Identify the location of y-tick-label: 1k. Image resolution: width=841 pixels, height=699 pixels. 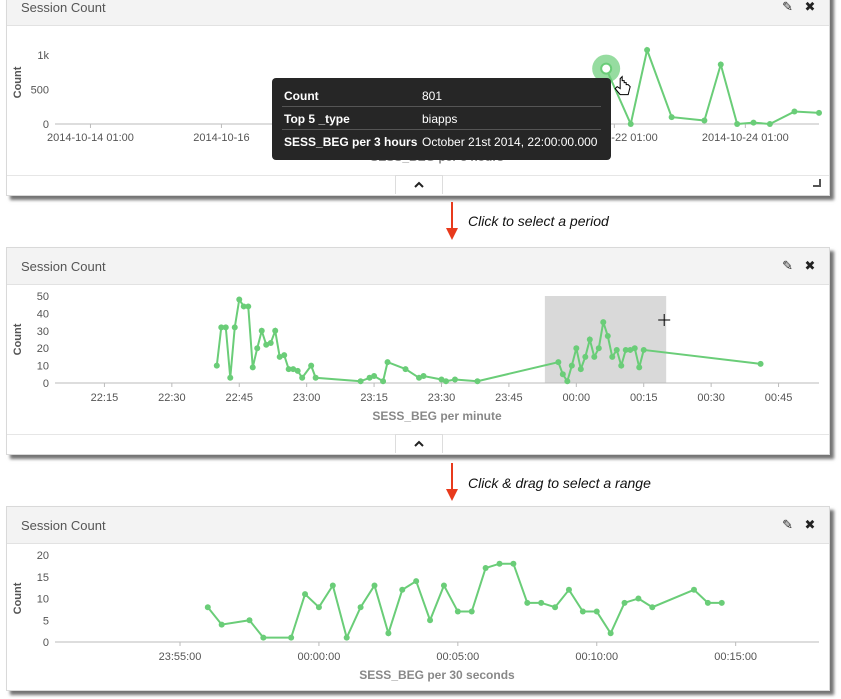
(43, 56).